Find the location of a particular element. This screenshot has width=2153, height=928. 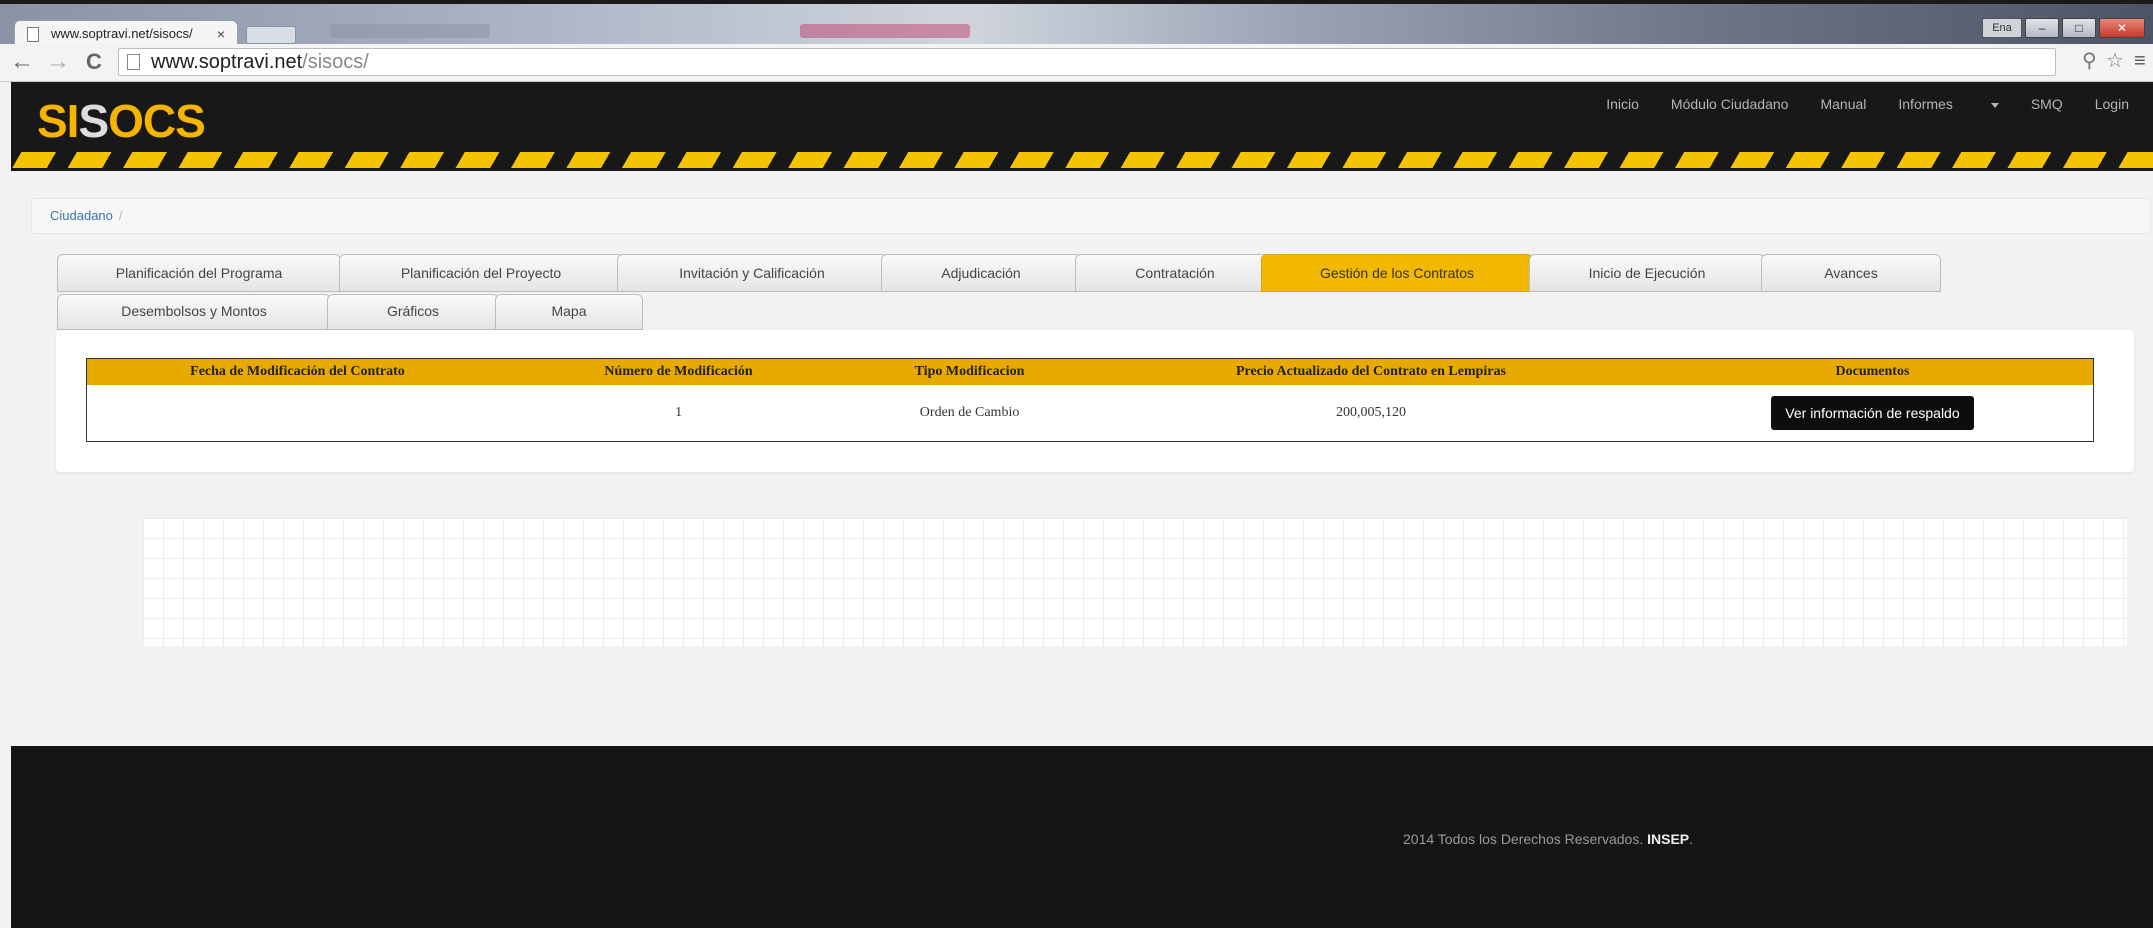

nav-inicio: Inicio is located at coordinates (1622, 104).